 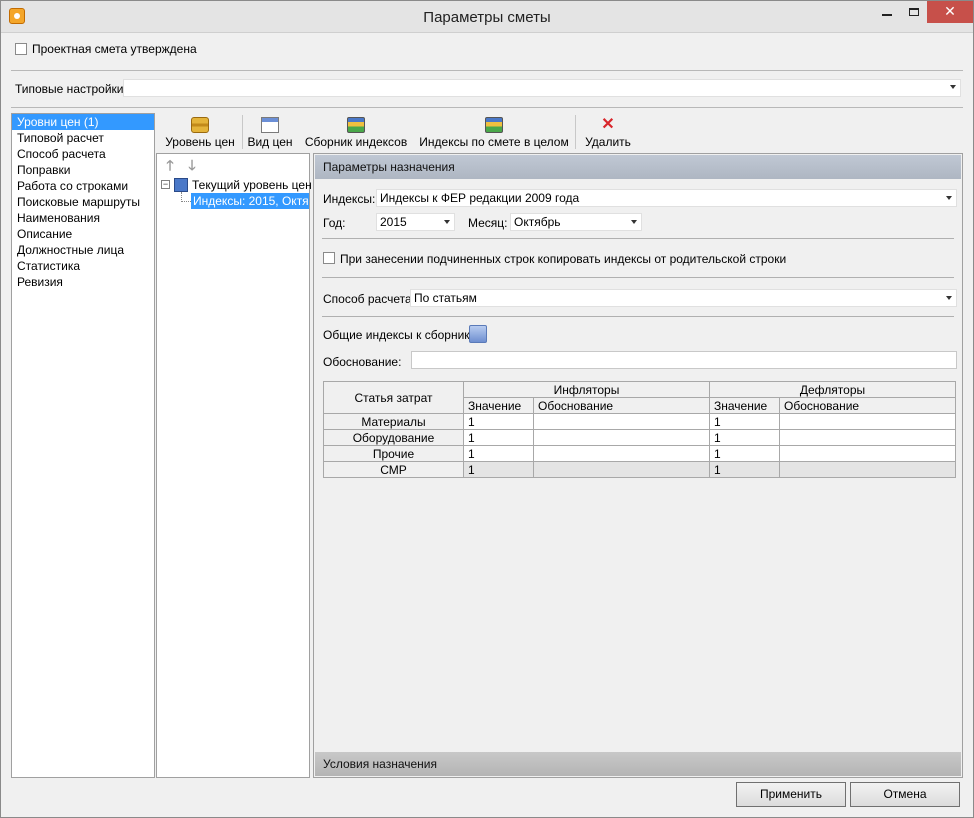 What do you see at coordinates (905, 794) in the screenshot?
I see `cancel-button: Отмена` at bounding box center [905, 794].